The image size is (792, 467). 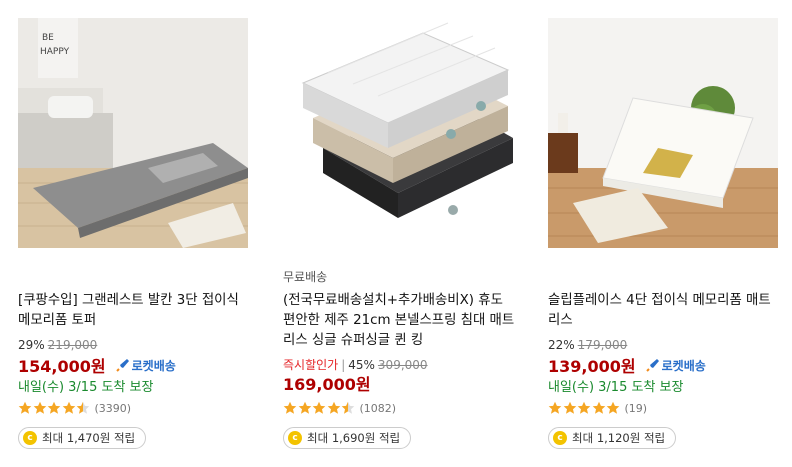 I want to click on discount-rate: 29%, so click(x=31, y=345).